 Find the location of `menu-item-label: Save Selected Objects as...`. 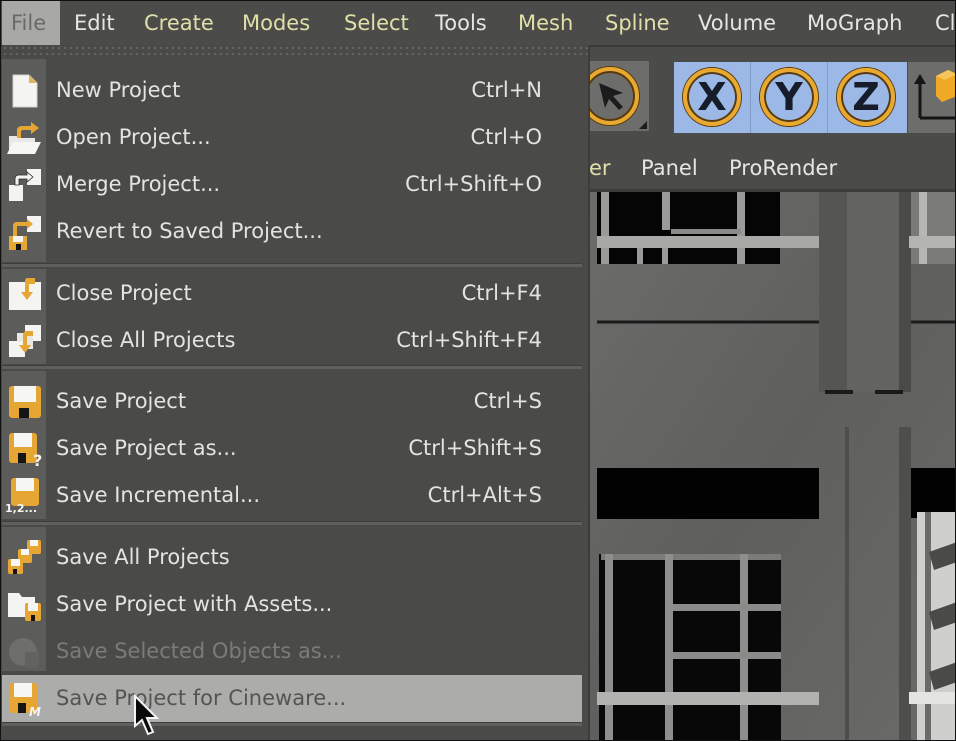

menu-item-label: Save Selected Objects as... is located at coordinates (199, 651).